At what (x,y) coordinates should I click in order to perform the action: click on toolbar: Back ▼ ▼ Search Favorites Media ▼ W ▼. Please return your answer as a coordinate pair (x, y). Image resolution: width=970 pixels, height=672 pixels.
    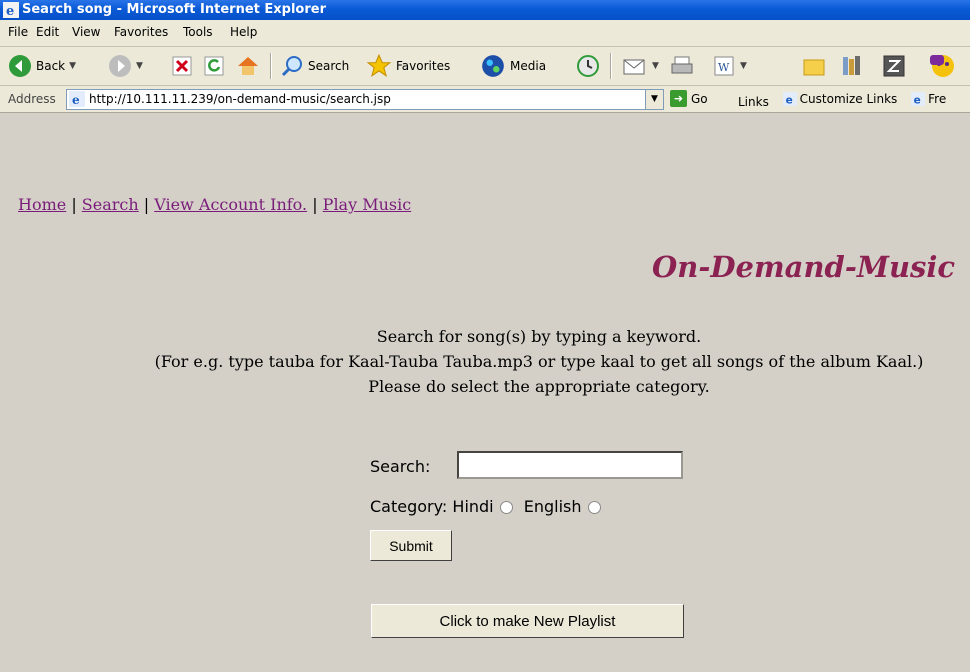
    Looking at the image, I should click on (485, 66).